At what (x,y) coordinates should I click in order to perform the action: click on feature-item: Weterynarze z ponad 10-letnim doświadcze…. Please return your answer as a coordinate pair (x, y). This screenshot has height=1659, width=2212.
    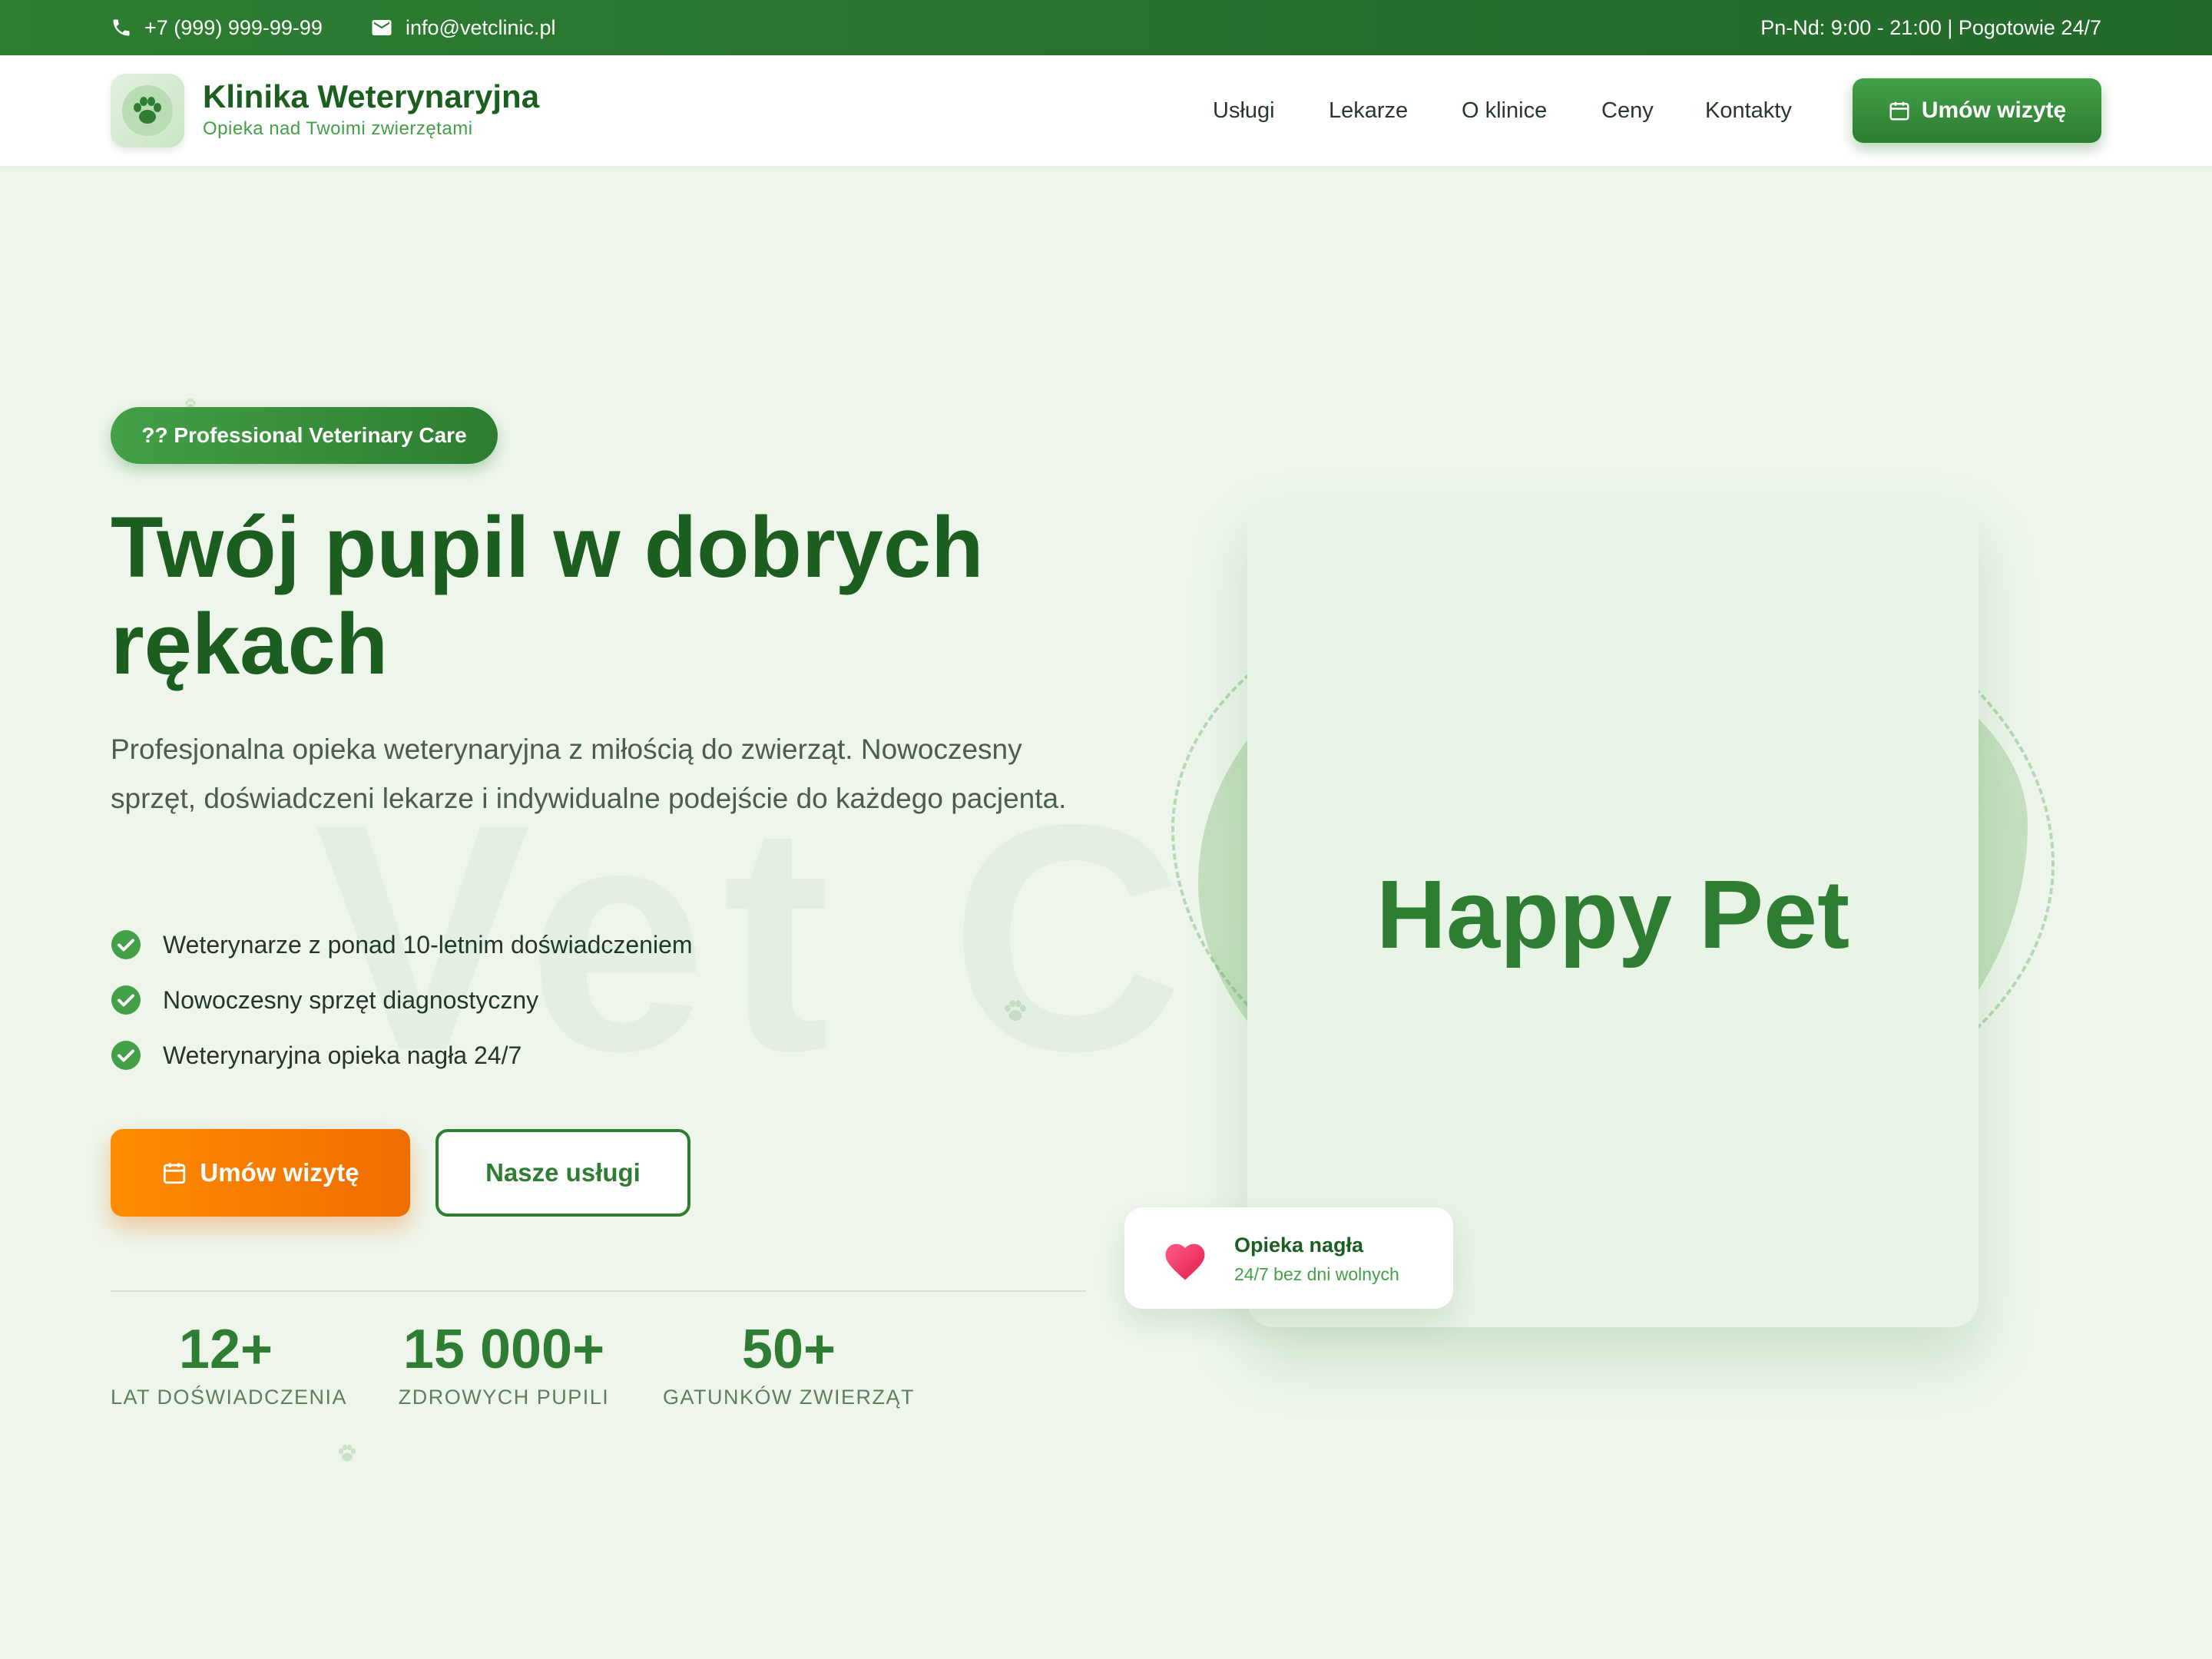
    Looking at the image, I should click on (402, 945).